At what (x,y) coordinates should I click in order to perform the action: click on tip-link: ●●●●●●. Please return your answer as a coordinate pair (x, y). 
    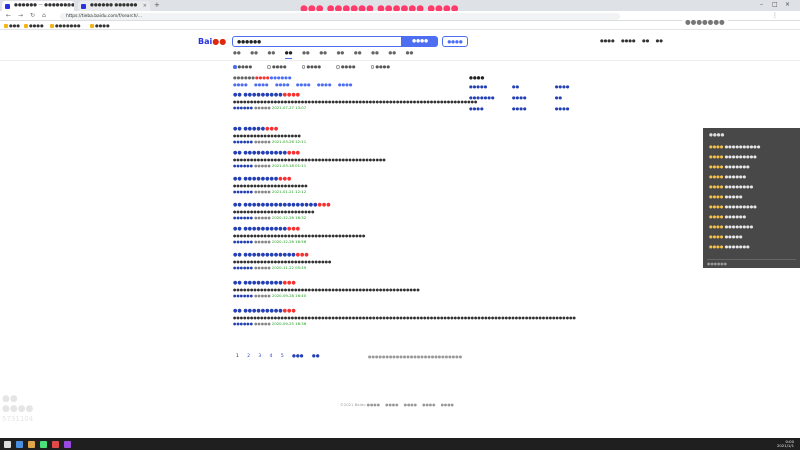
    Looking at the image, I should click on (281, 77).